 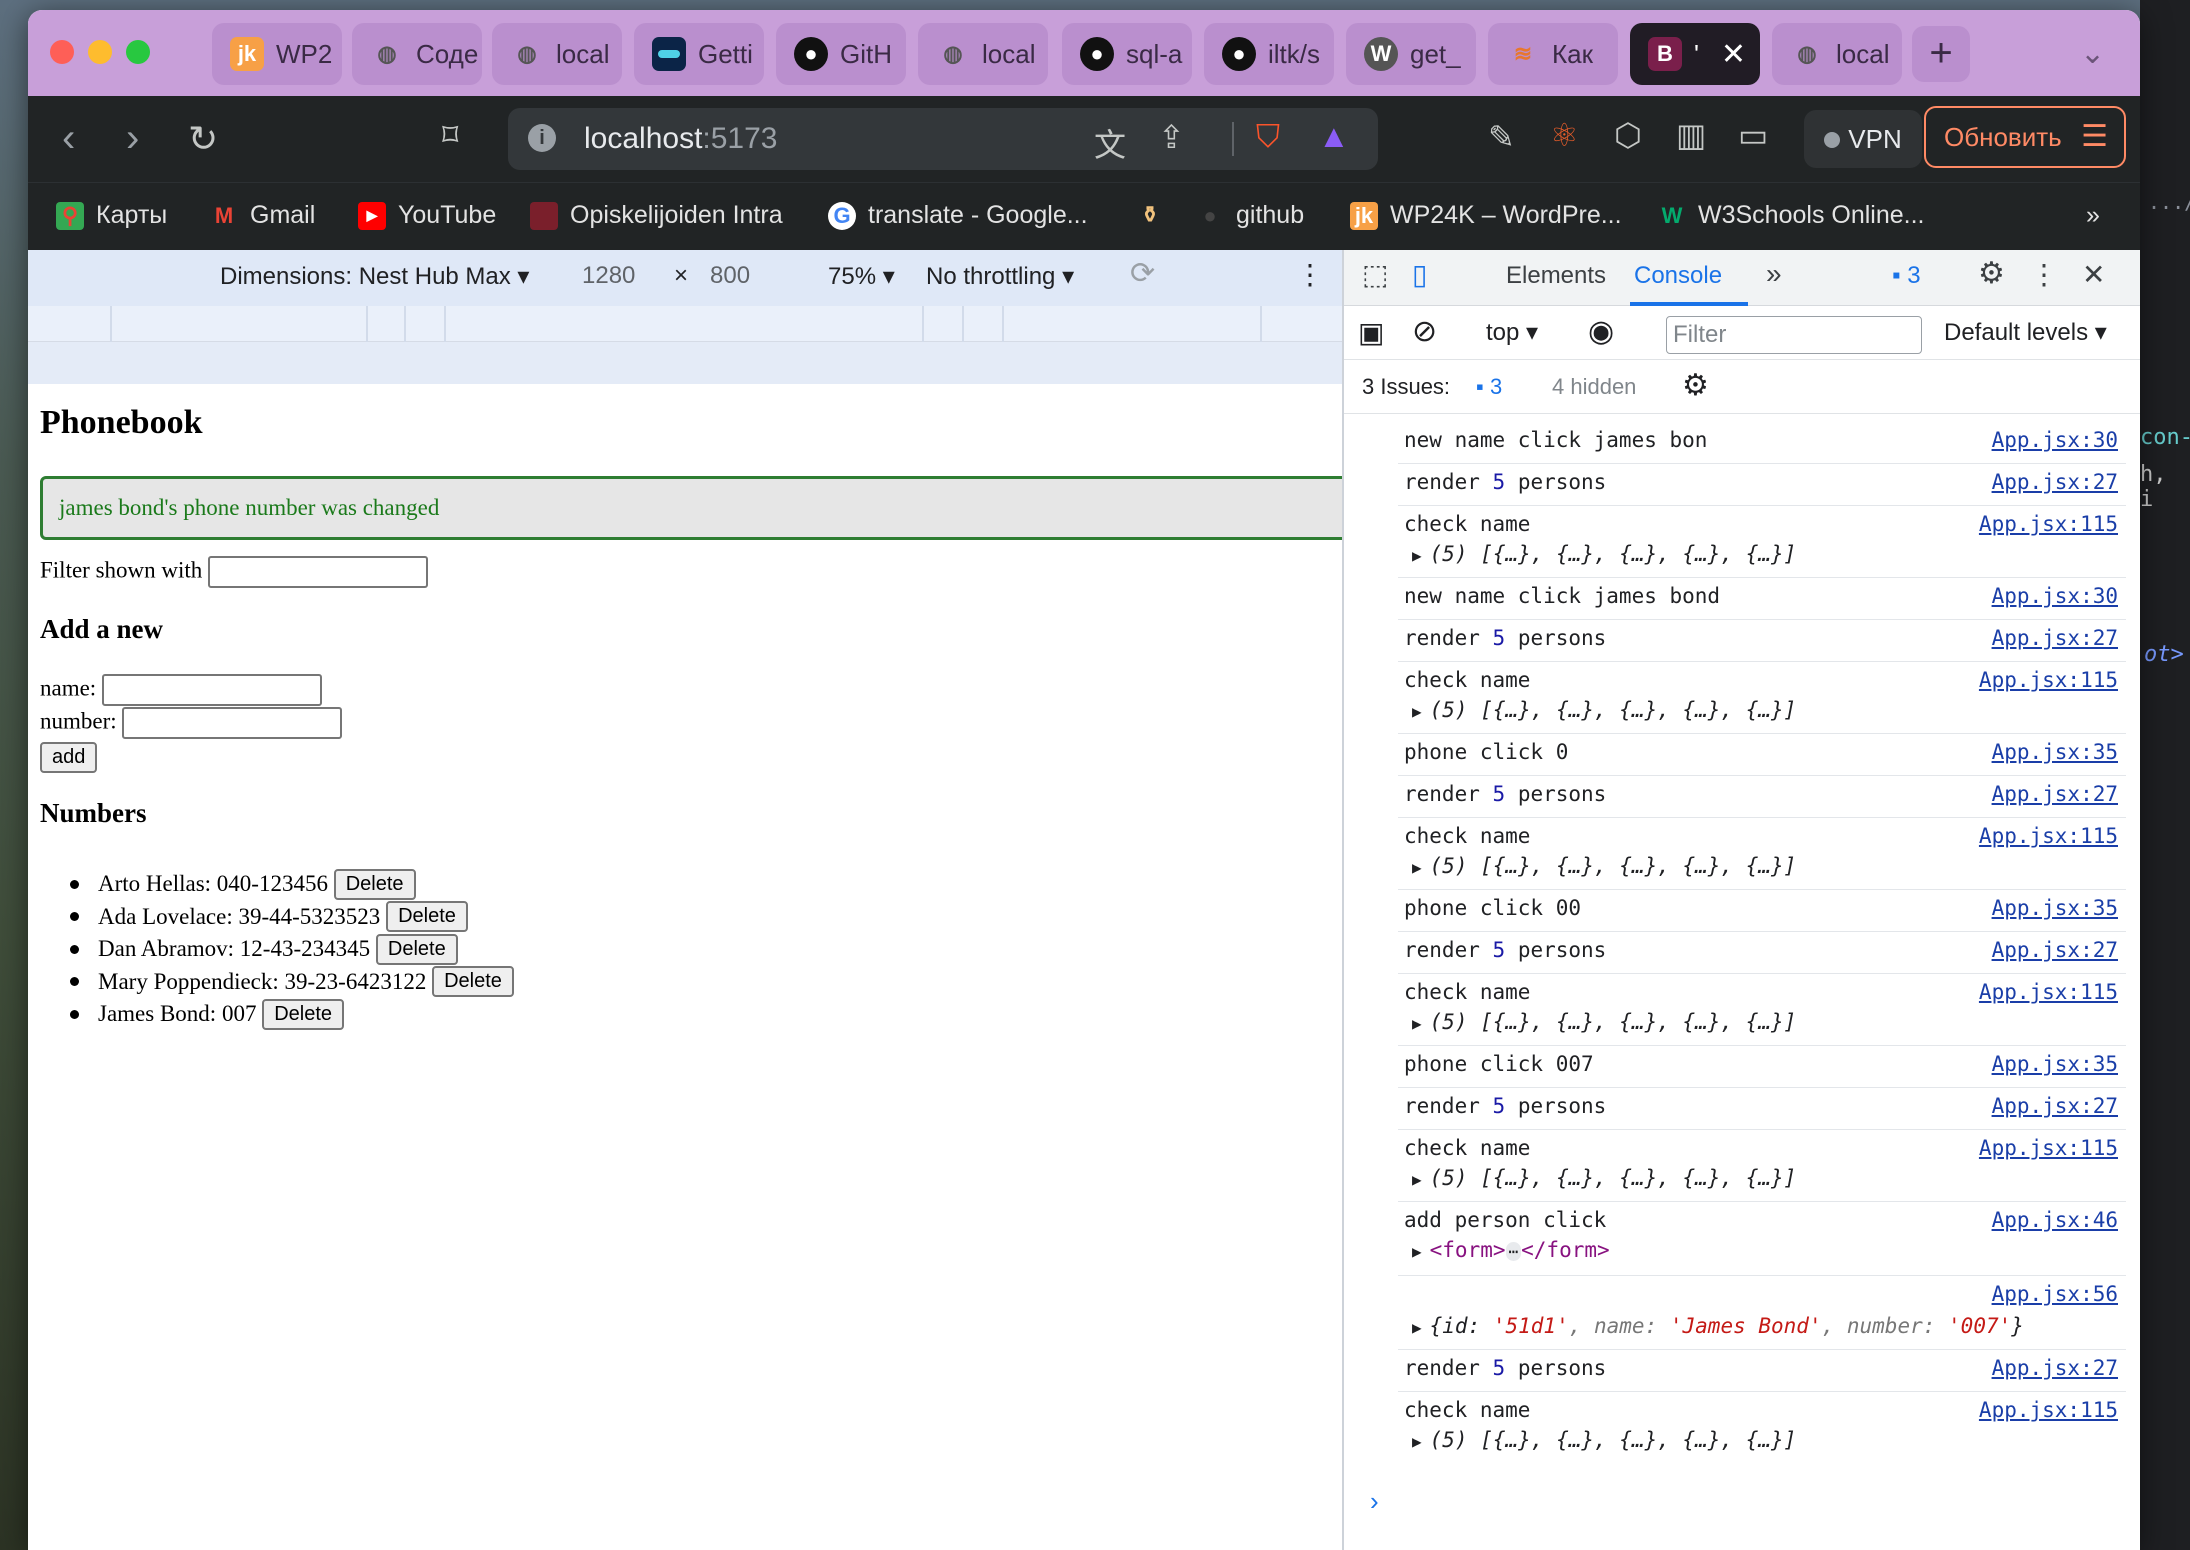 I want to click on more-options-icon: ⋮, so click(x=1310, y=274).